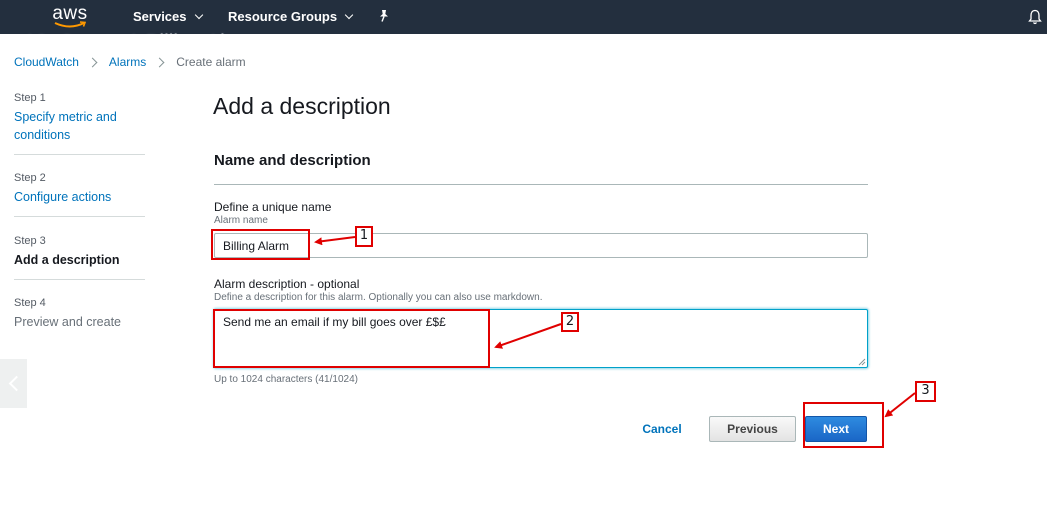 The height and width of the screenshot is (511, 1047). Describe the element at coordinates (70, 17) in the screenshot. I see `aws-logo: aws` at that location.